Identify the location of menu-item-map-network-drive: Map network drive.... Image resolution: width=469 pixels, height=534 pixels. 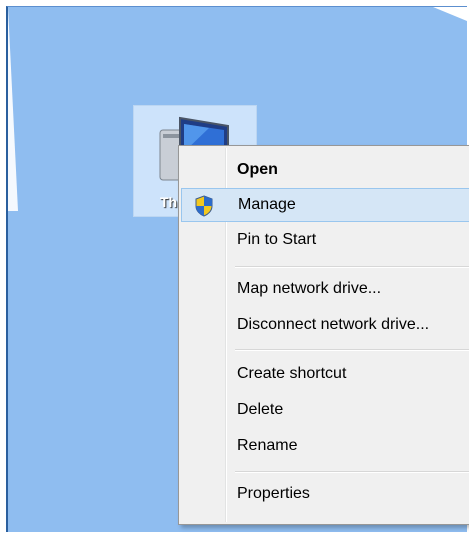
(325, 290).